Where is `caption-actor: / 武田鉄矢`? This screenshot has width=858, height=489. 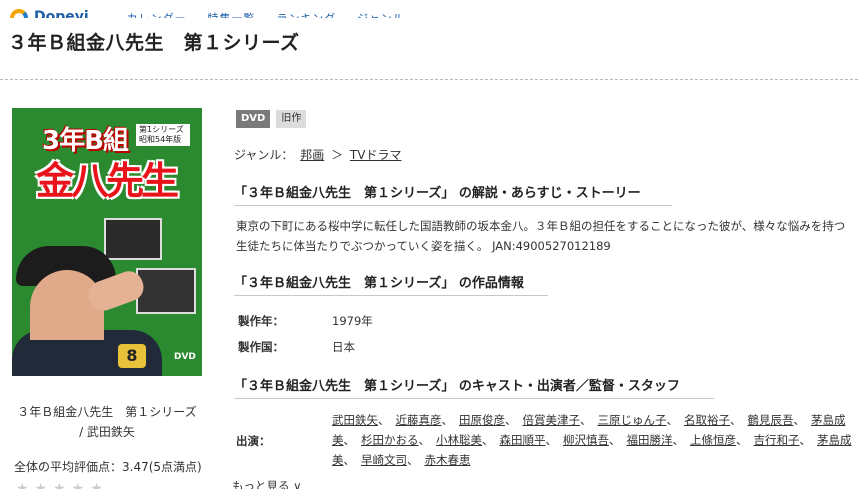 caption-actor: / 武田鉄矢 is located at coordinates (107, 432).